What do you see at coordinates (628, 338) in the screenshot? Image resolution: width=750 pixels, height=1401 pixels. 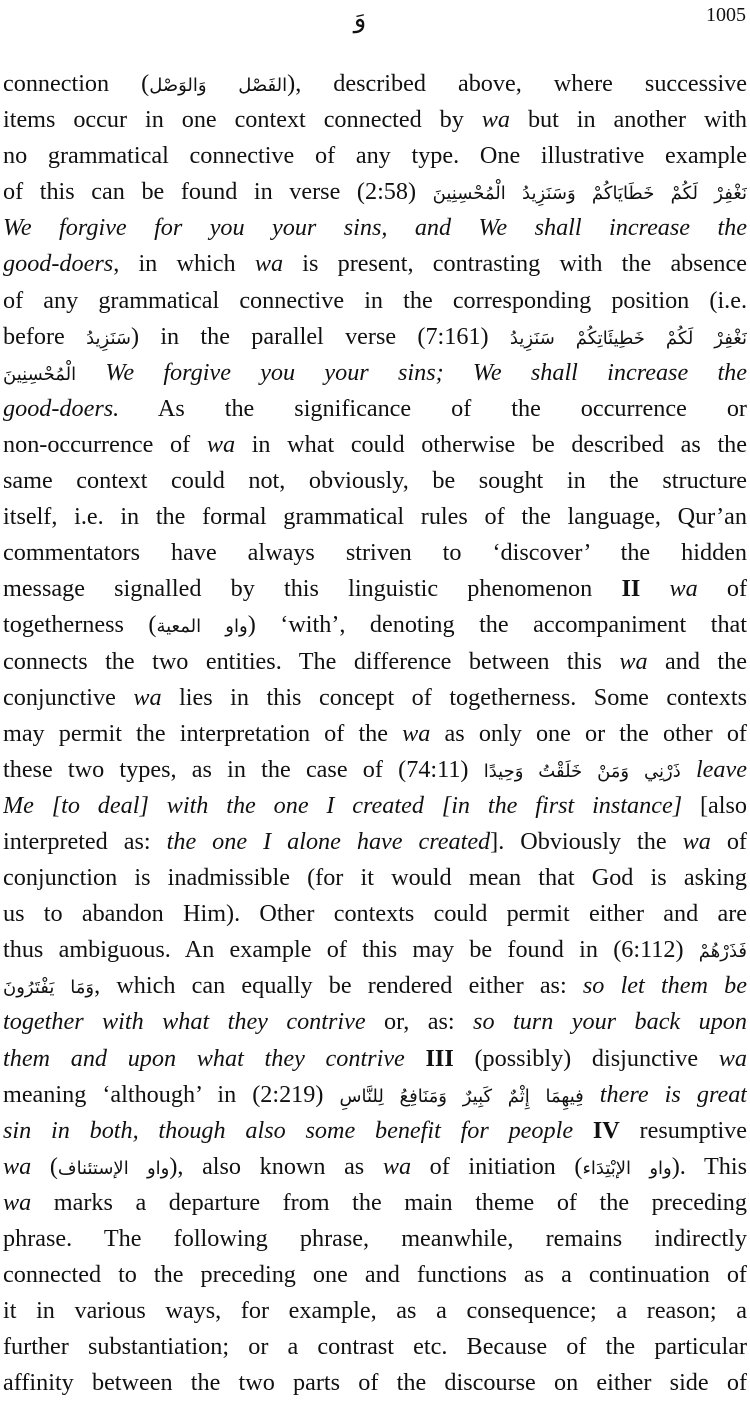 I see `arabic-text: نَغْفِرْ لَكُمْ خَطِيئَاتِكُمْ سَنَزِيدُ` at bounding box center [628, 338].